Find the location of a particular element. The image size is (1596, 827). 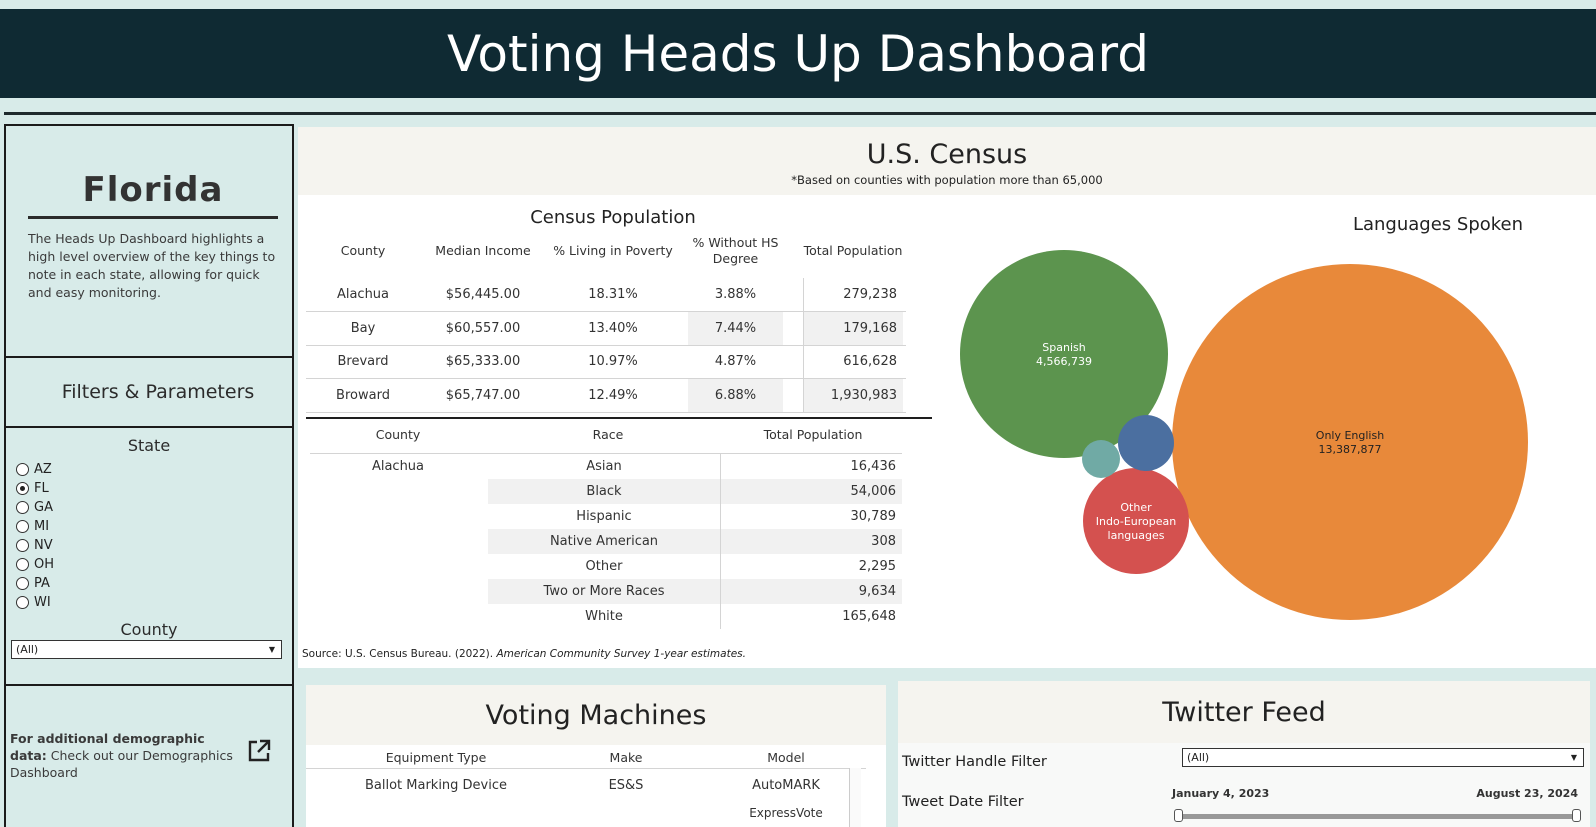

external-link-icon is located at coordinates (259, 751).